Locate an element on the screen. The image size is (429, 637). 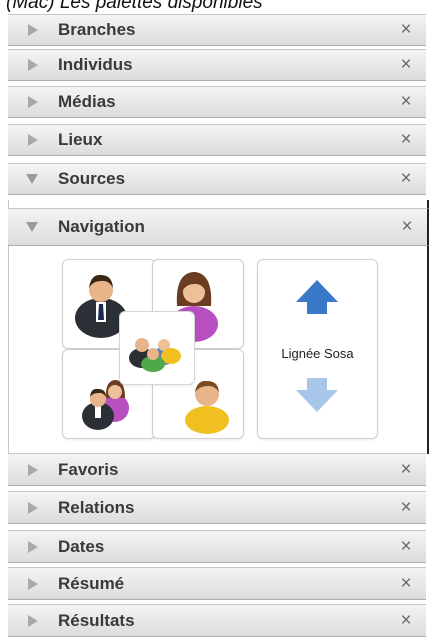
palette-dates: Dates × is located at coordinates (217, 546).